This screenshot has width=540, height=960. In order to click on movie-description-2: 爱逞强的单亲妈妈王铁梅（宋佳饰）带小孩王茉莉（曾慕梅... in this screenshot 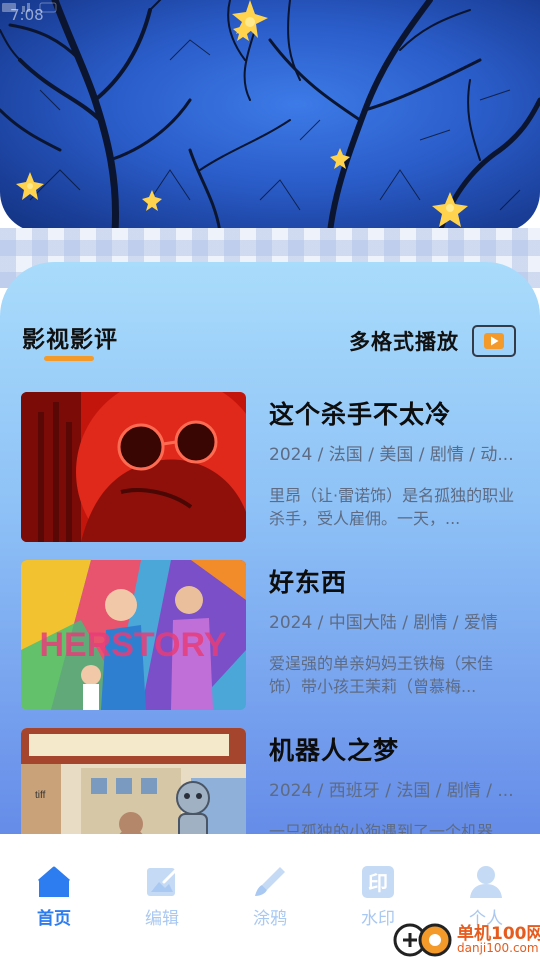, I will do `click(381, 675)`.